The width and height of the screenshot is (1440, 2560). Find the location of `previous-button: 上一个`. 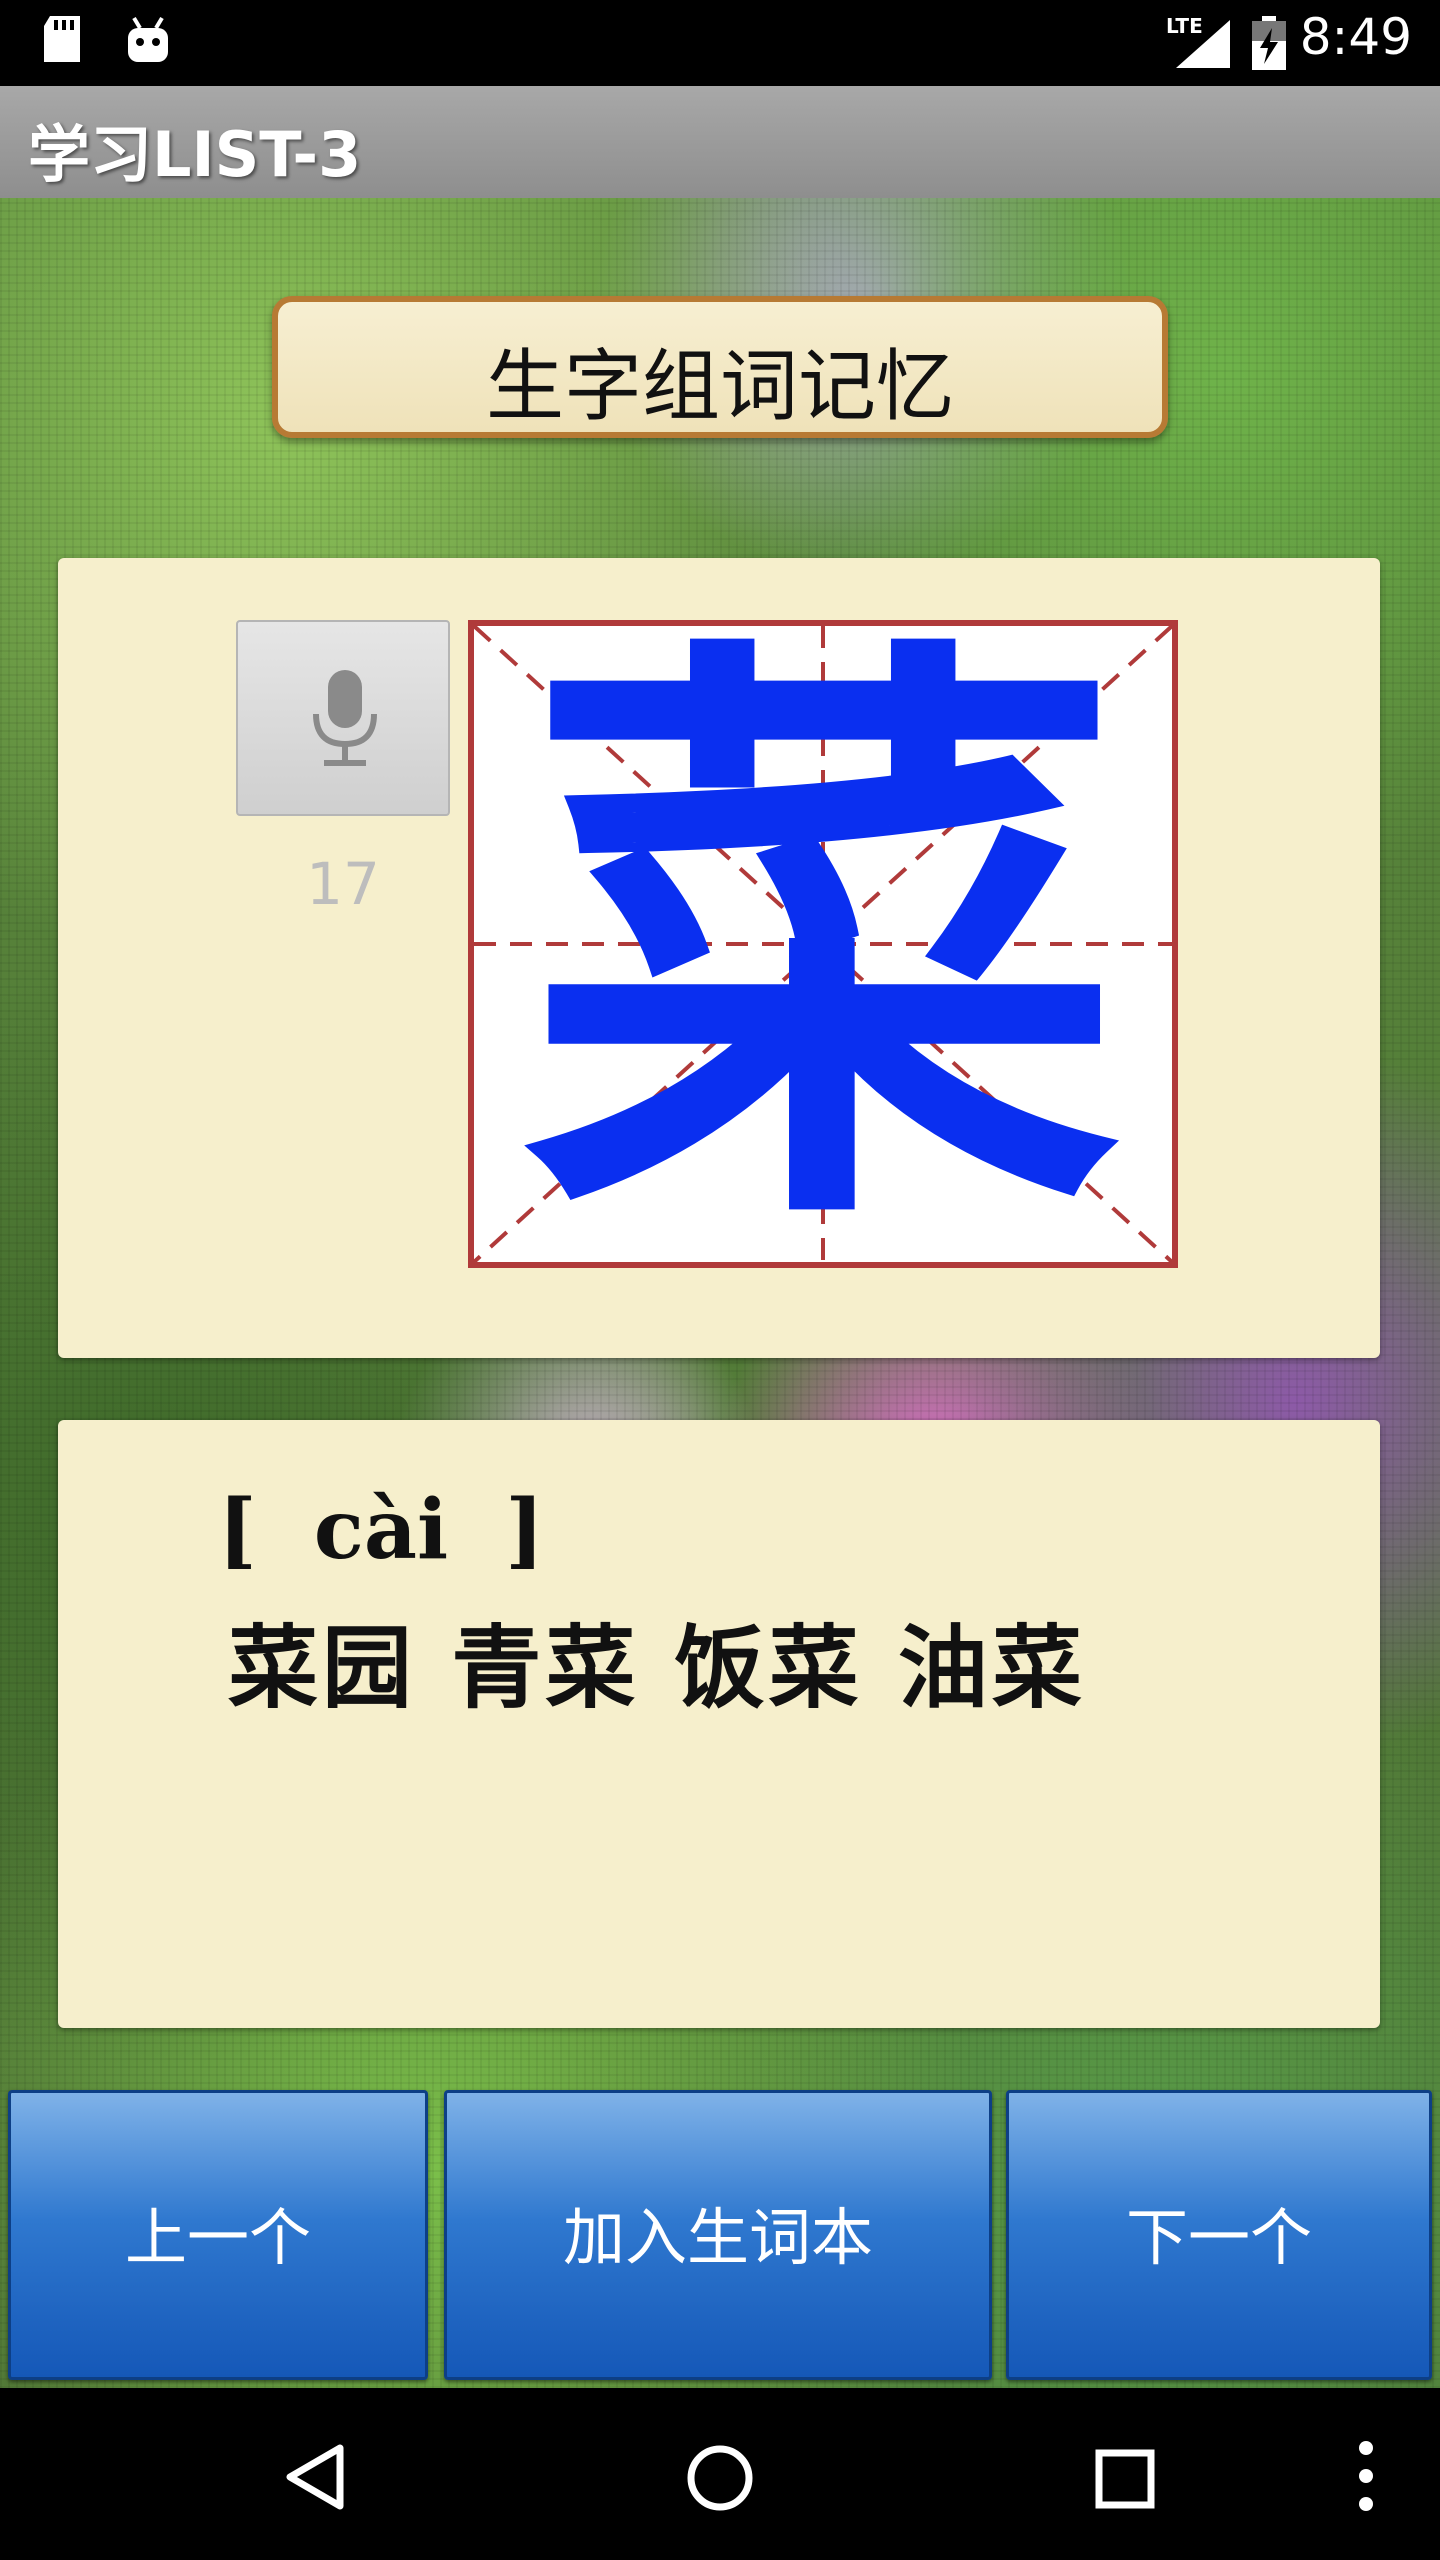

previous-button: 上一个 is located at coordinates (218, 2235).